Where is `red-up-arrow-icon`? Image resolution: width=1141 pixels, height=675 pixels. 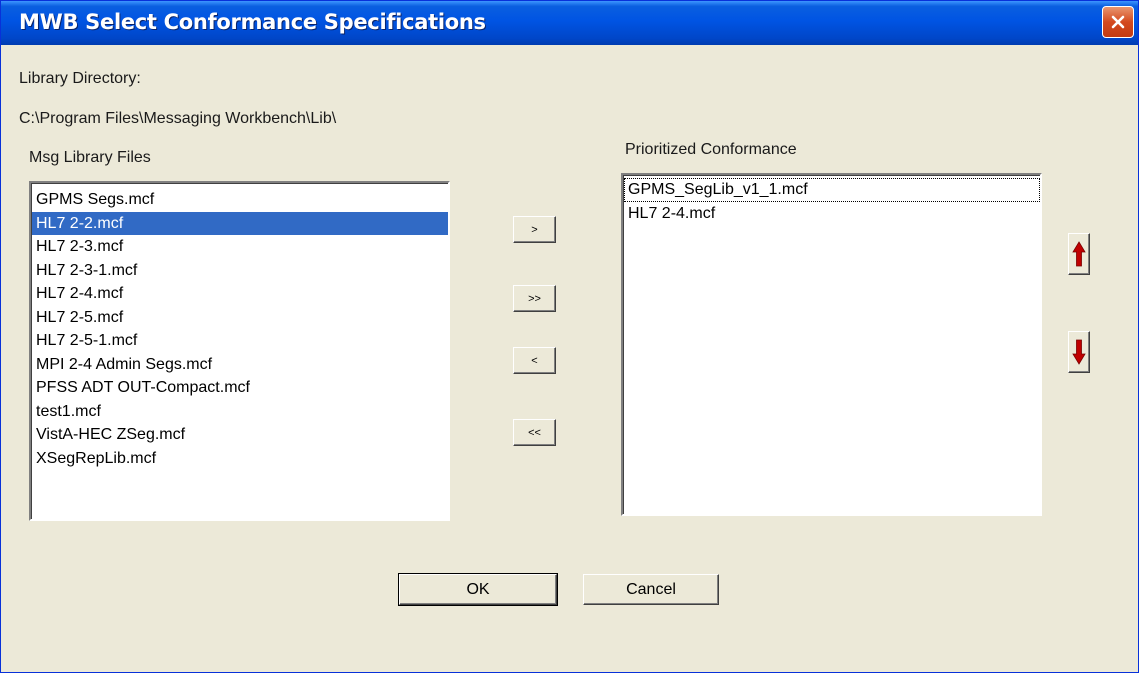
red-up-arrow-icon is located at coordinates (1079, 254).